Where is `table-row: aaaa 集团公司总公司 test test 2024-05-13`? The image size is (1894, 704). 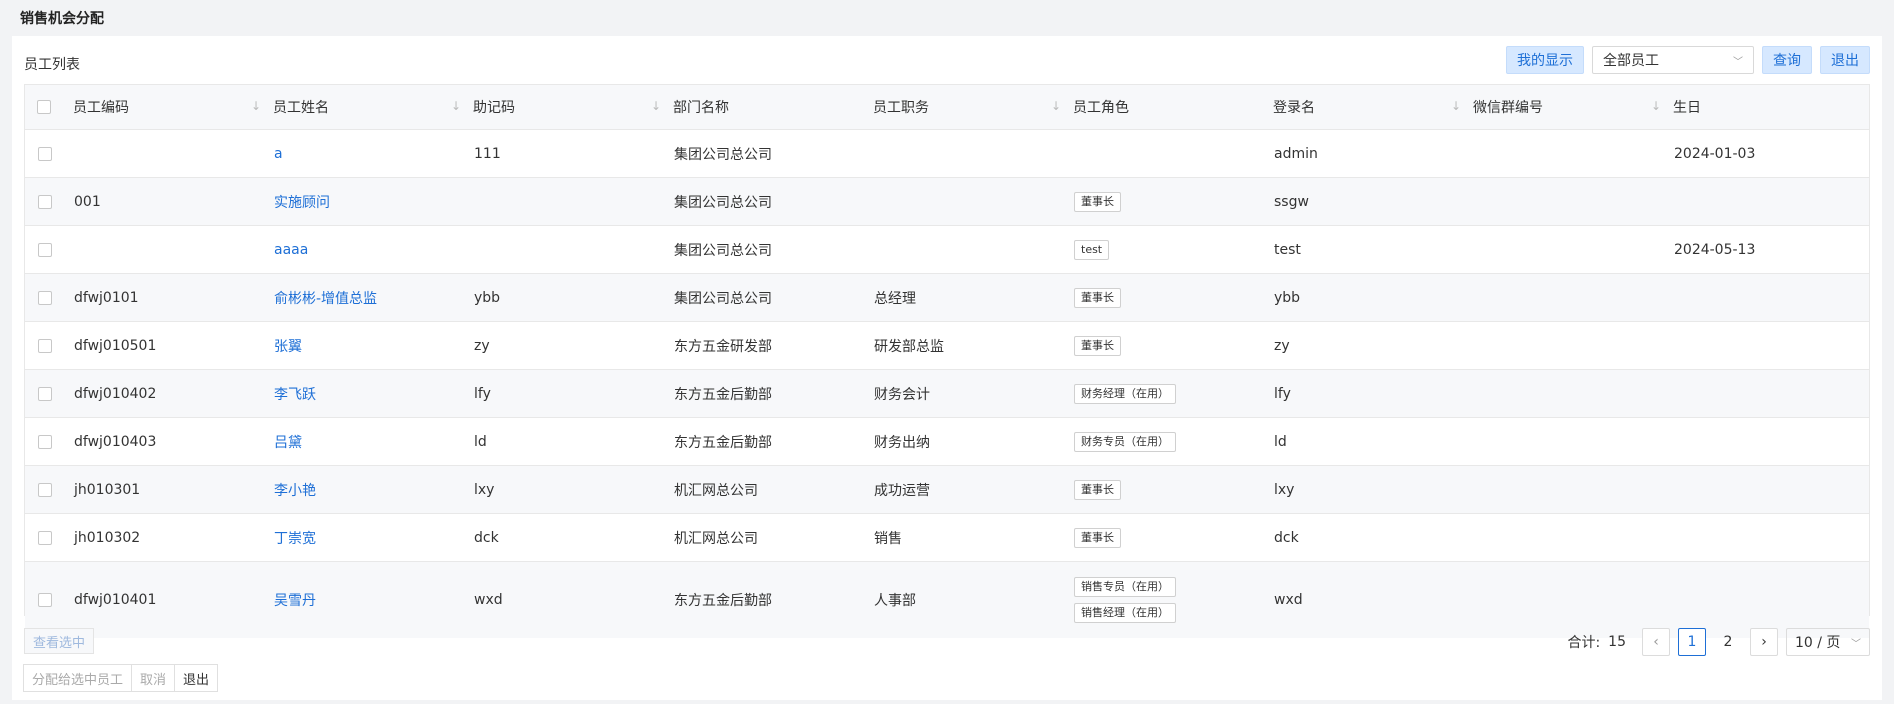
table-row: aaaa 集团公司总公司 test test 2024-05-13 is located at coordinates (947, 249).